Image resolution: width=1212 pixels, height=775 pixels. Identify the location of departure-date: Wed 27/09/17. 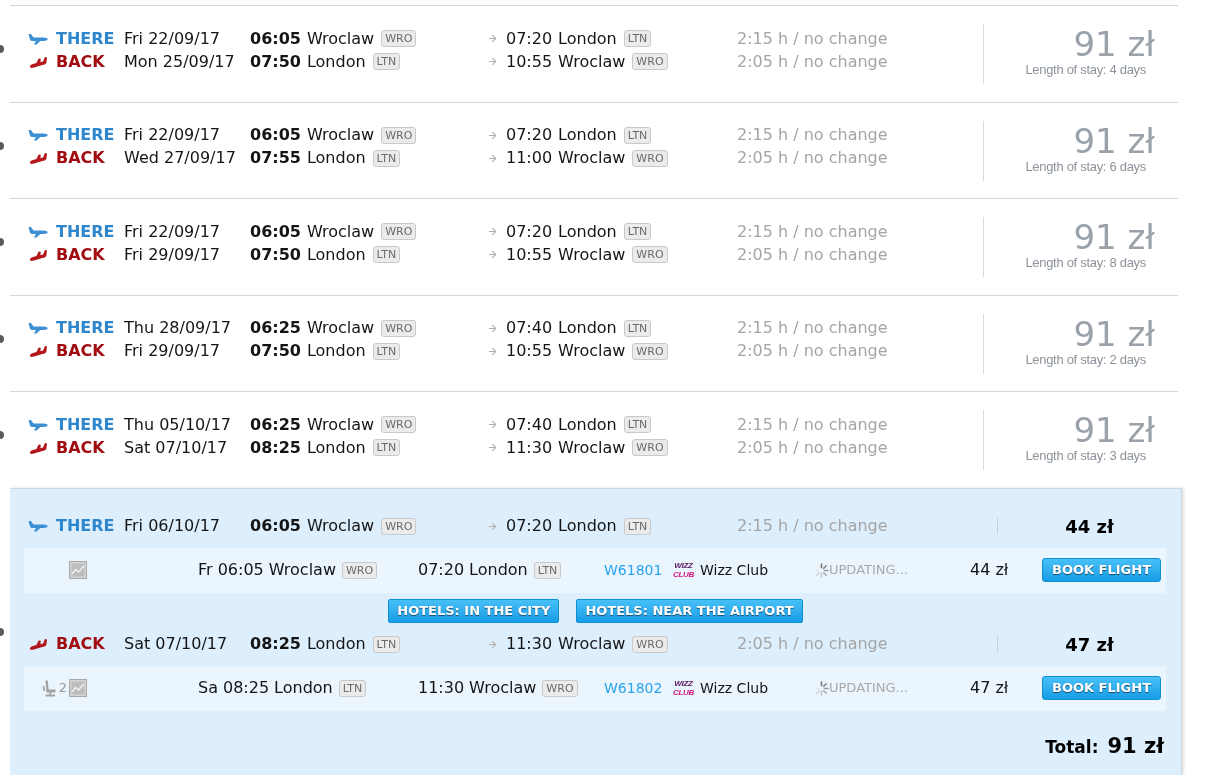
(180, 158).